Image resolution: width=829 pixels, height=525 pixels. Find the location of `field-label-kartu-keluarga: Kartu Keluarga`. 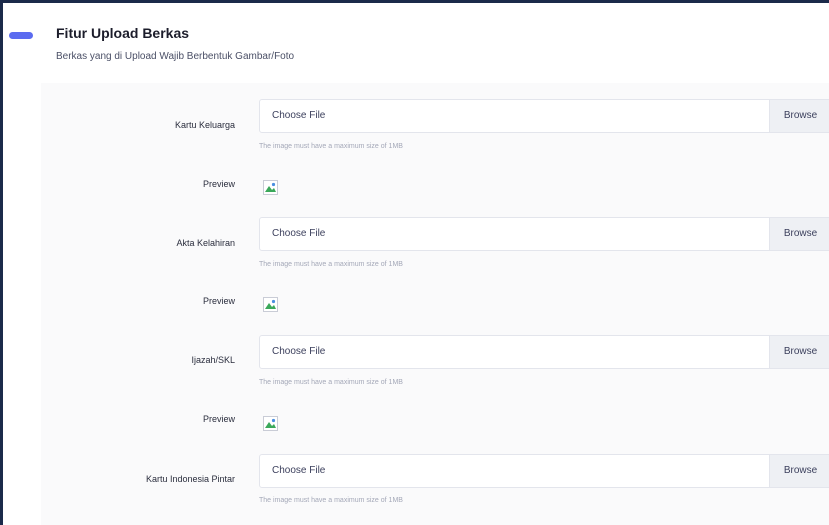

field-label-kartu-keluarga: Kartu Keluarga is located at coordinates (204, 125).